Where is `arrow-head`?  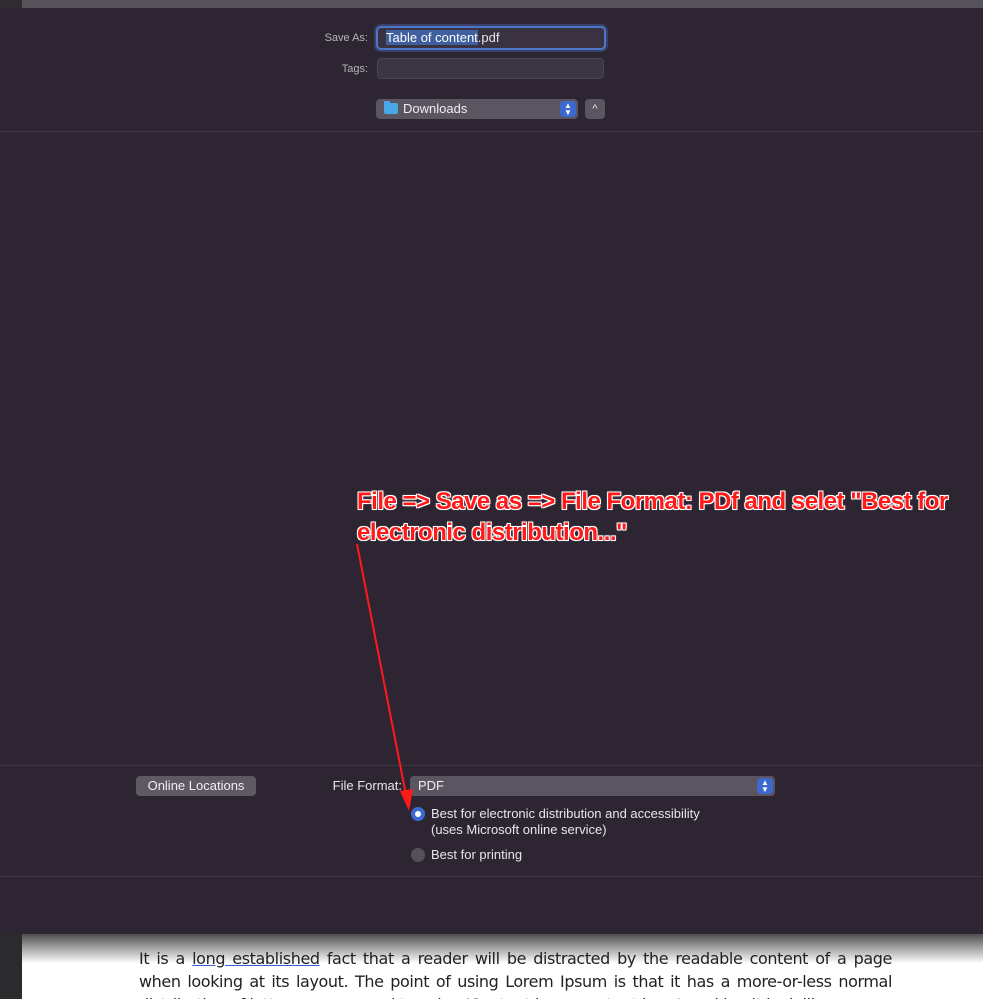
arrow-head is located at coordinates (406, 800).